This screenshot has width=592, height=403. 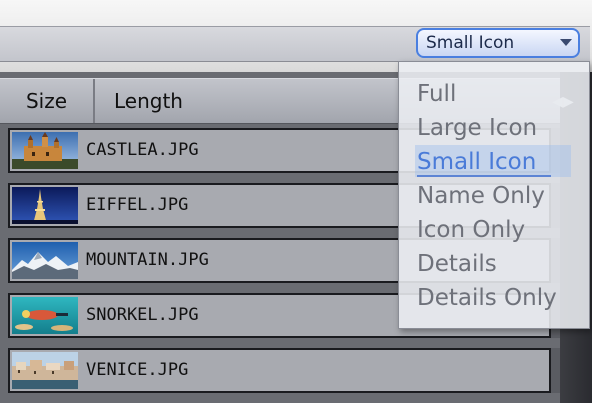 What do you see at coordinates (279, 370) in the screenshot?
I see `file-row-venice: VENICE.JPG` at bounding box center [279, 370].